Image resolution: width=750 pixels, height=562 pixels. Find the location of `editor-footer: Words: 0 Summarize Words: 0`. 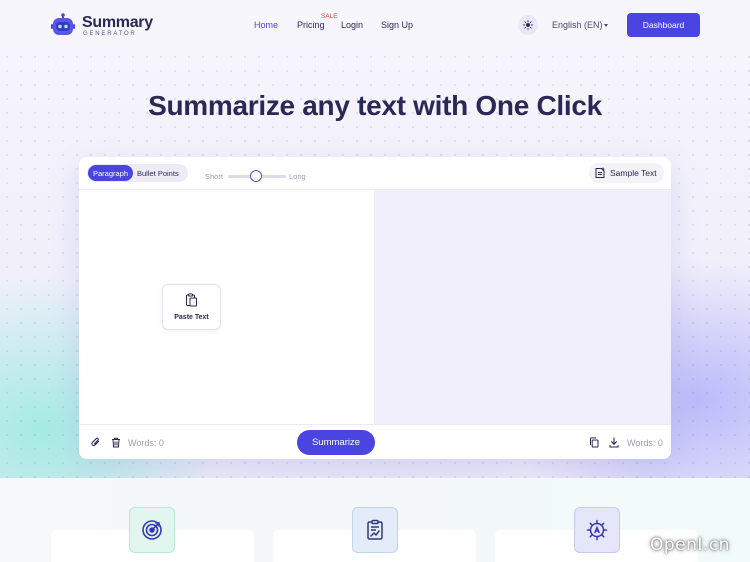

editor-footer: Words: 0 Summarize Words: 0 is located at coordinates (375, 441).